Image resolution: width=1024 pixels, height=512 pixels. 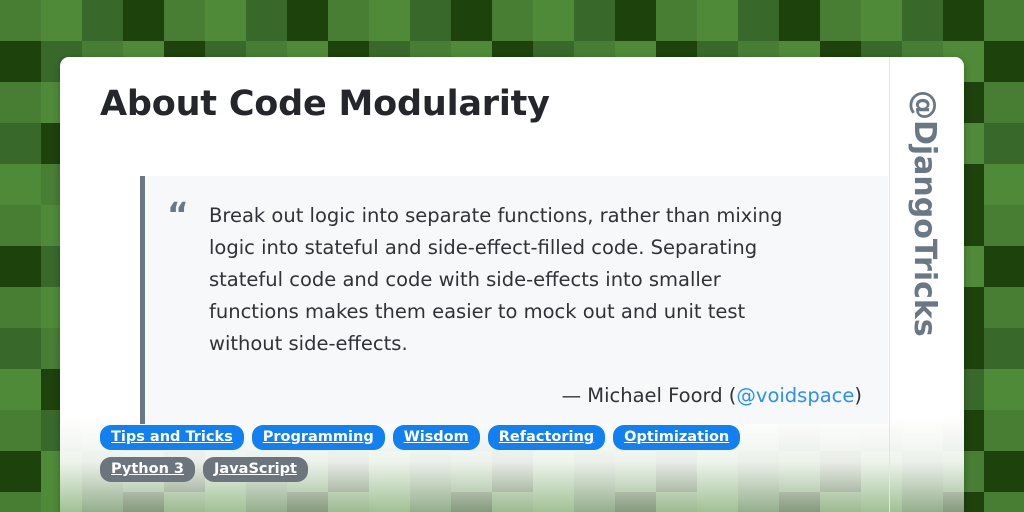 What do you see at coordinates (677, 437) in the screenshot?
I see `tag-optimization: Optimization` at bounding box center [677, 437].